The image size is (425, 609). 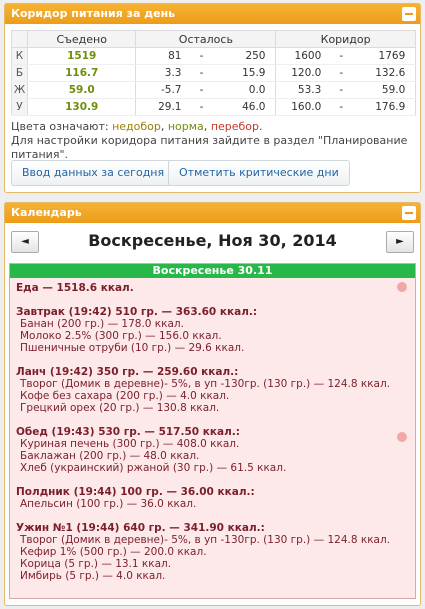 I want to click on cor-min: 53.3, so click(x=309, y=90).